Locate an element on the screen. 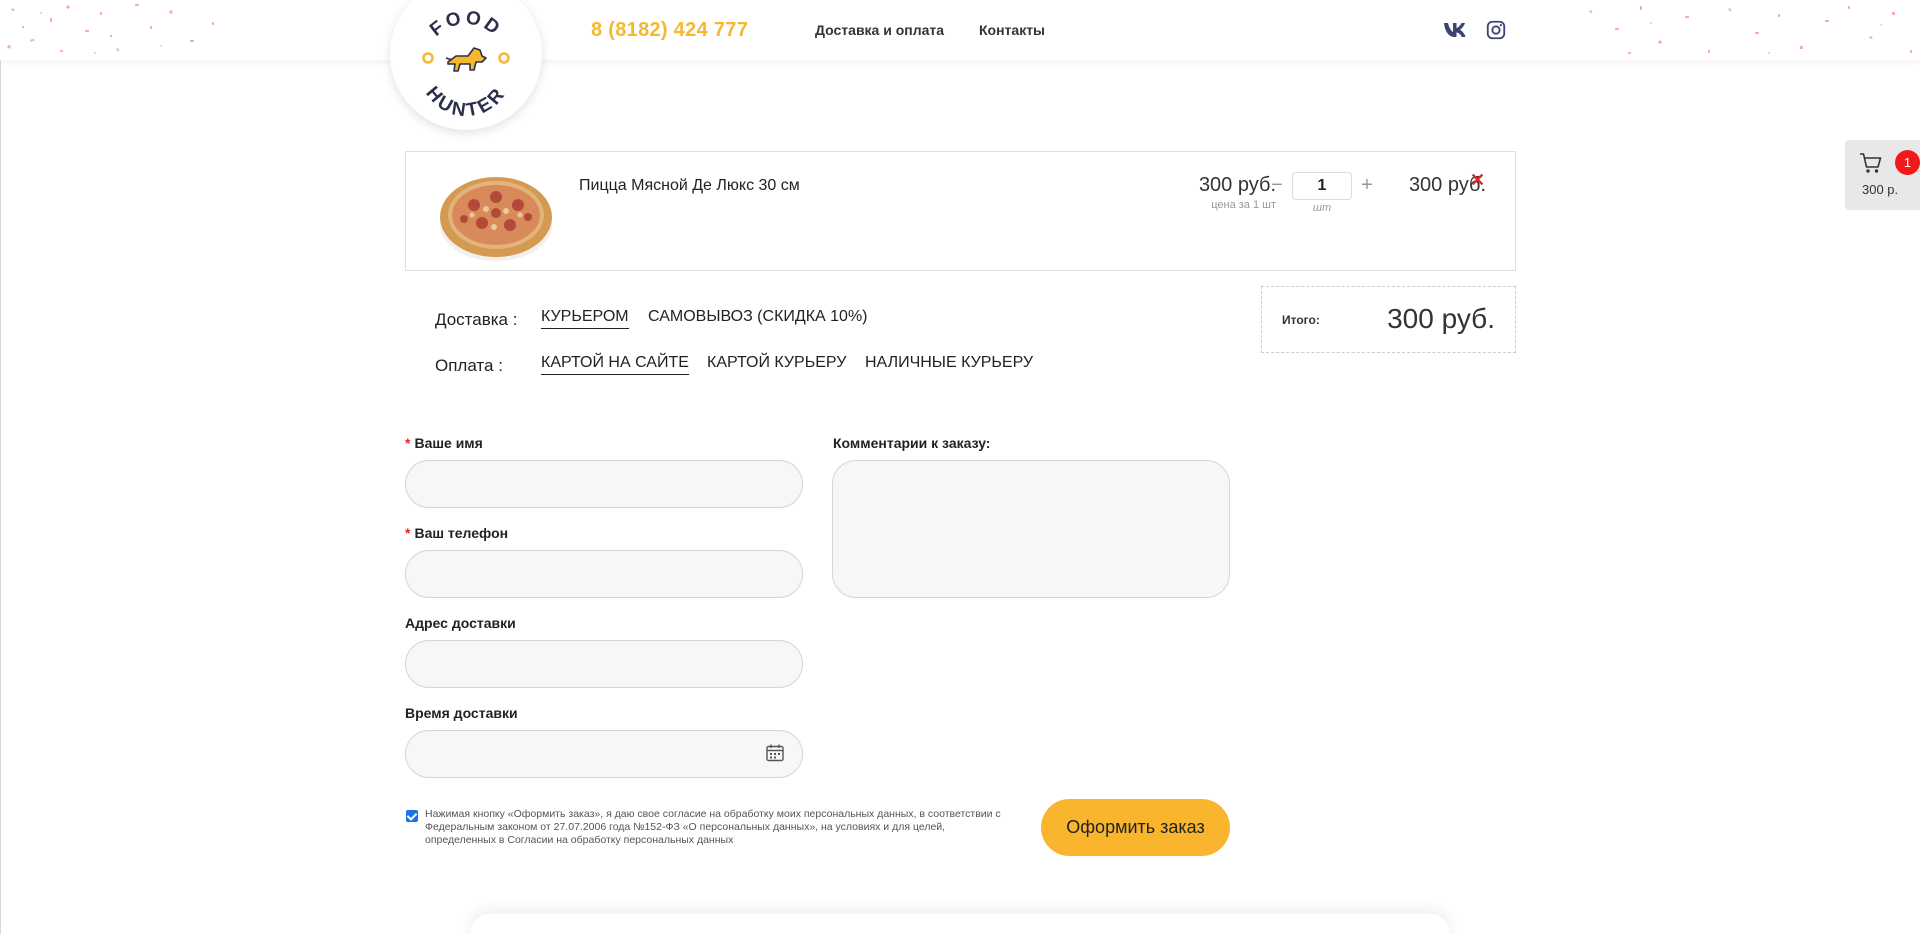 This screenshot has height=934, width=1920. cart-icon is located at coordinates (1871, 163).